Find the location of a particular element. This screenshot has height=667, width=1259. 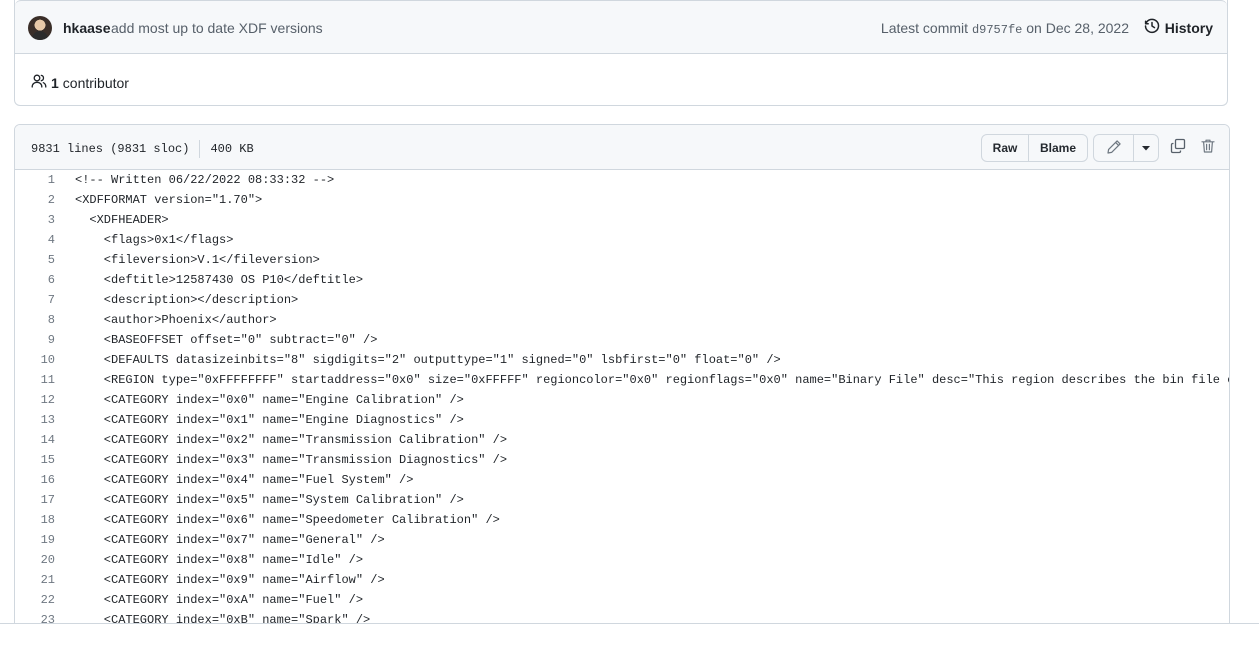

line-content: <CATEGORY index="0x7" name="General" /> is located at coordinates (230, 540).